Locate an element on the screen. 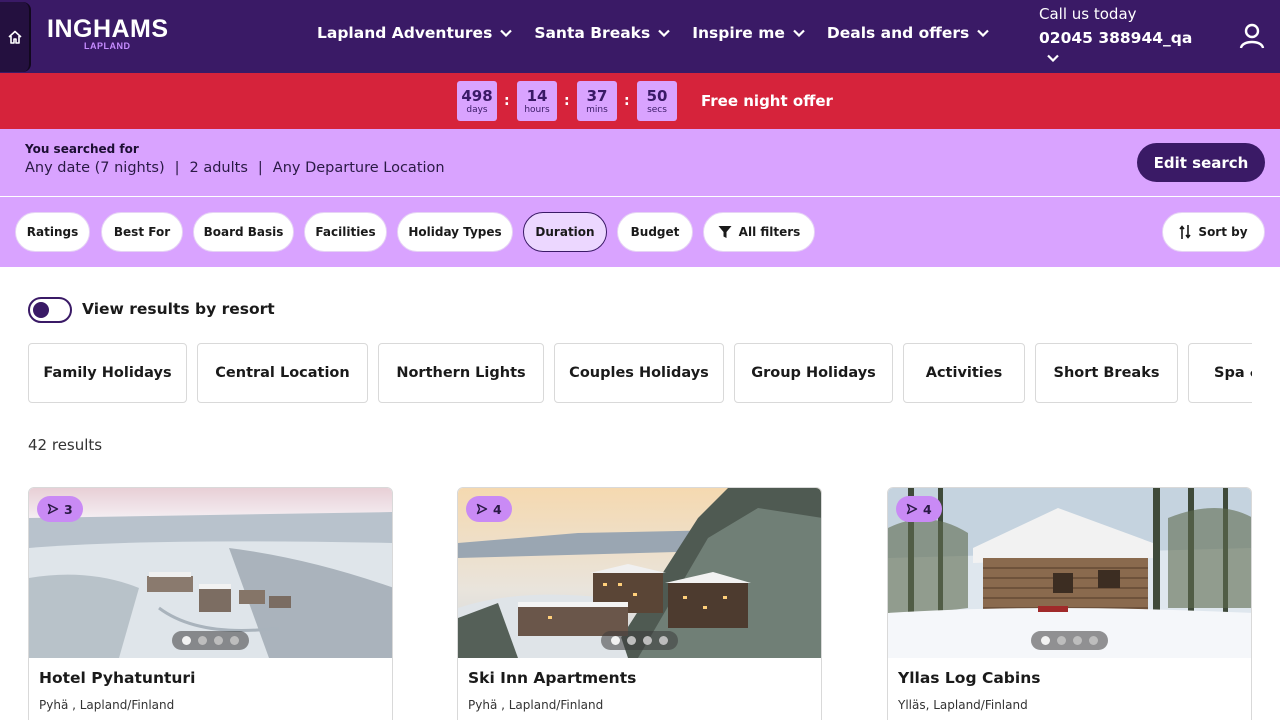  all-filters-button: All filters is located at coordinates (759, 232).